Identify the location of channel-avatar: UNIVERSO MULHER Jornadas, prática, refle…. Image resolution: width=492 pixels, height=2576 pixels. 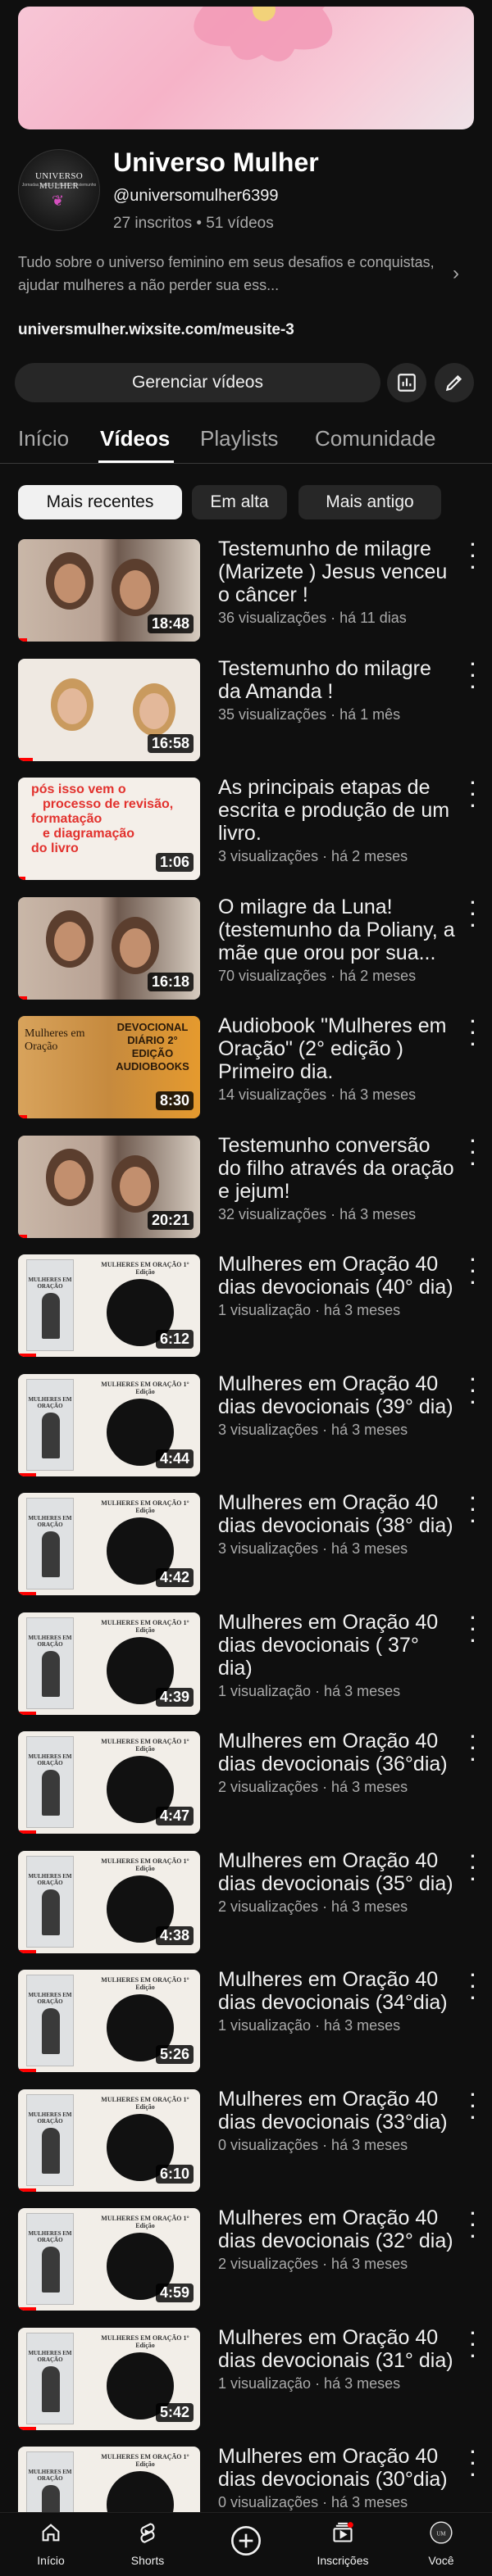
(59, 190).